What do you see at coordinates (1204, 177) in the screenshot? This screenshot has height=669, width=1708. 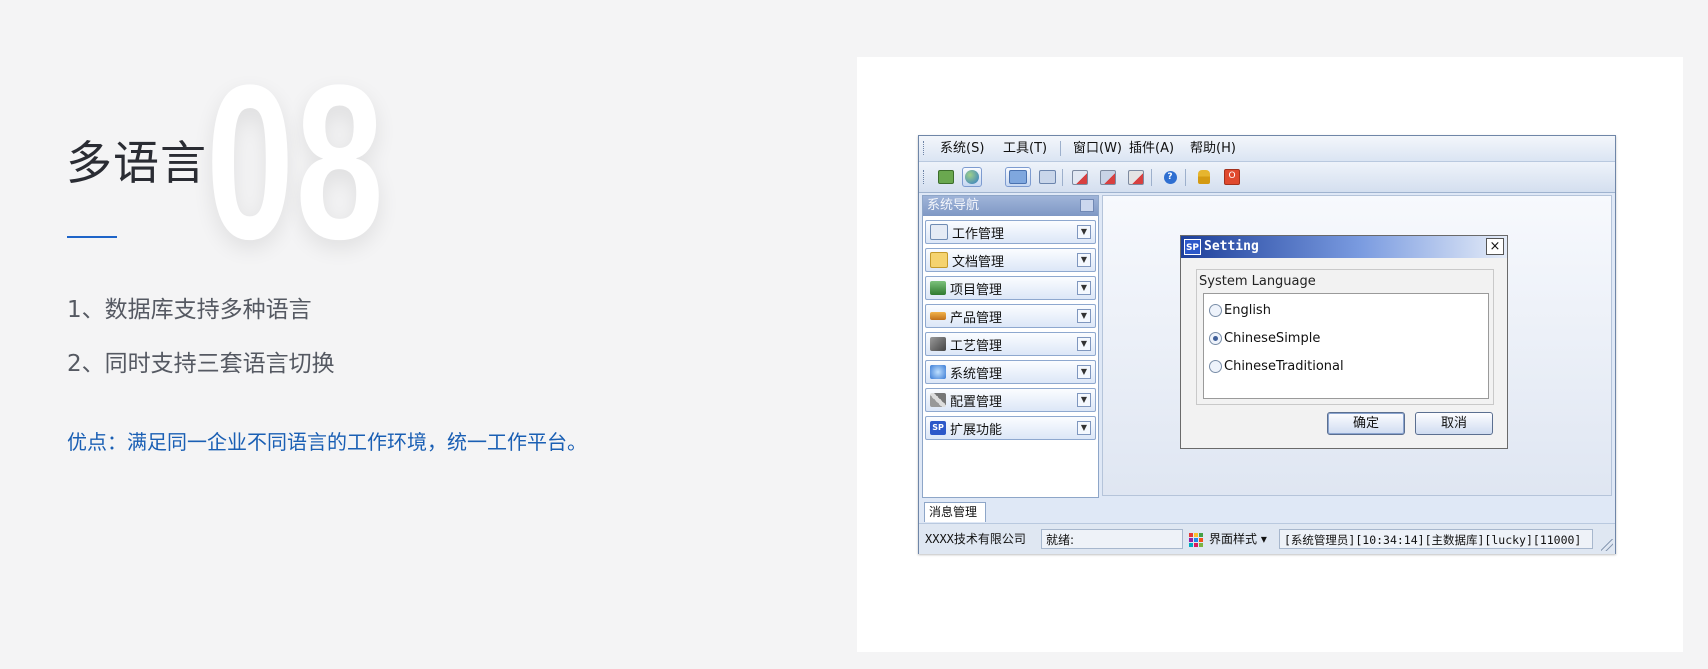 I see `lock-icon` at bounding box center [1204, 177].